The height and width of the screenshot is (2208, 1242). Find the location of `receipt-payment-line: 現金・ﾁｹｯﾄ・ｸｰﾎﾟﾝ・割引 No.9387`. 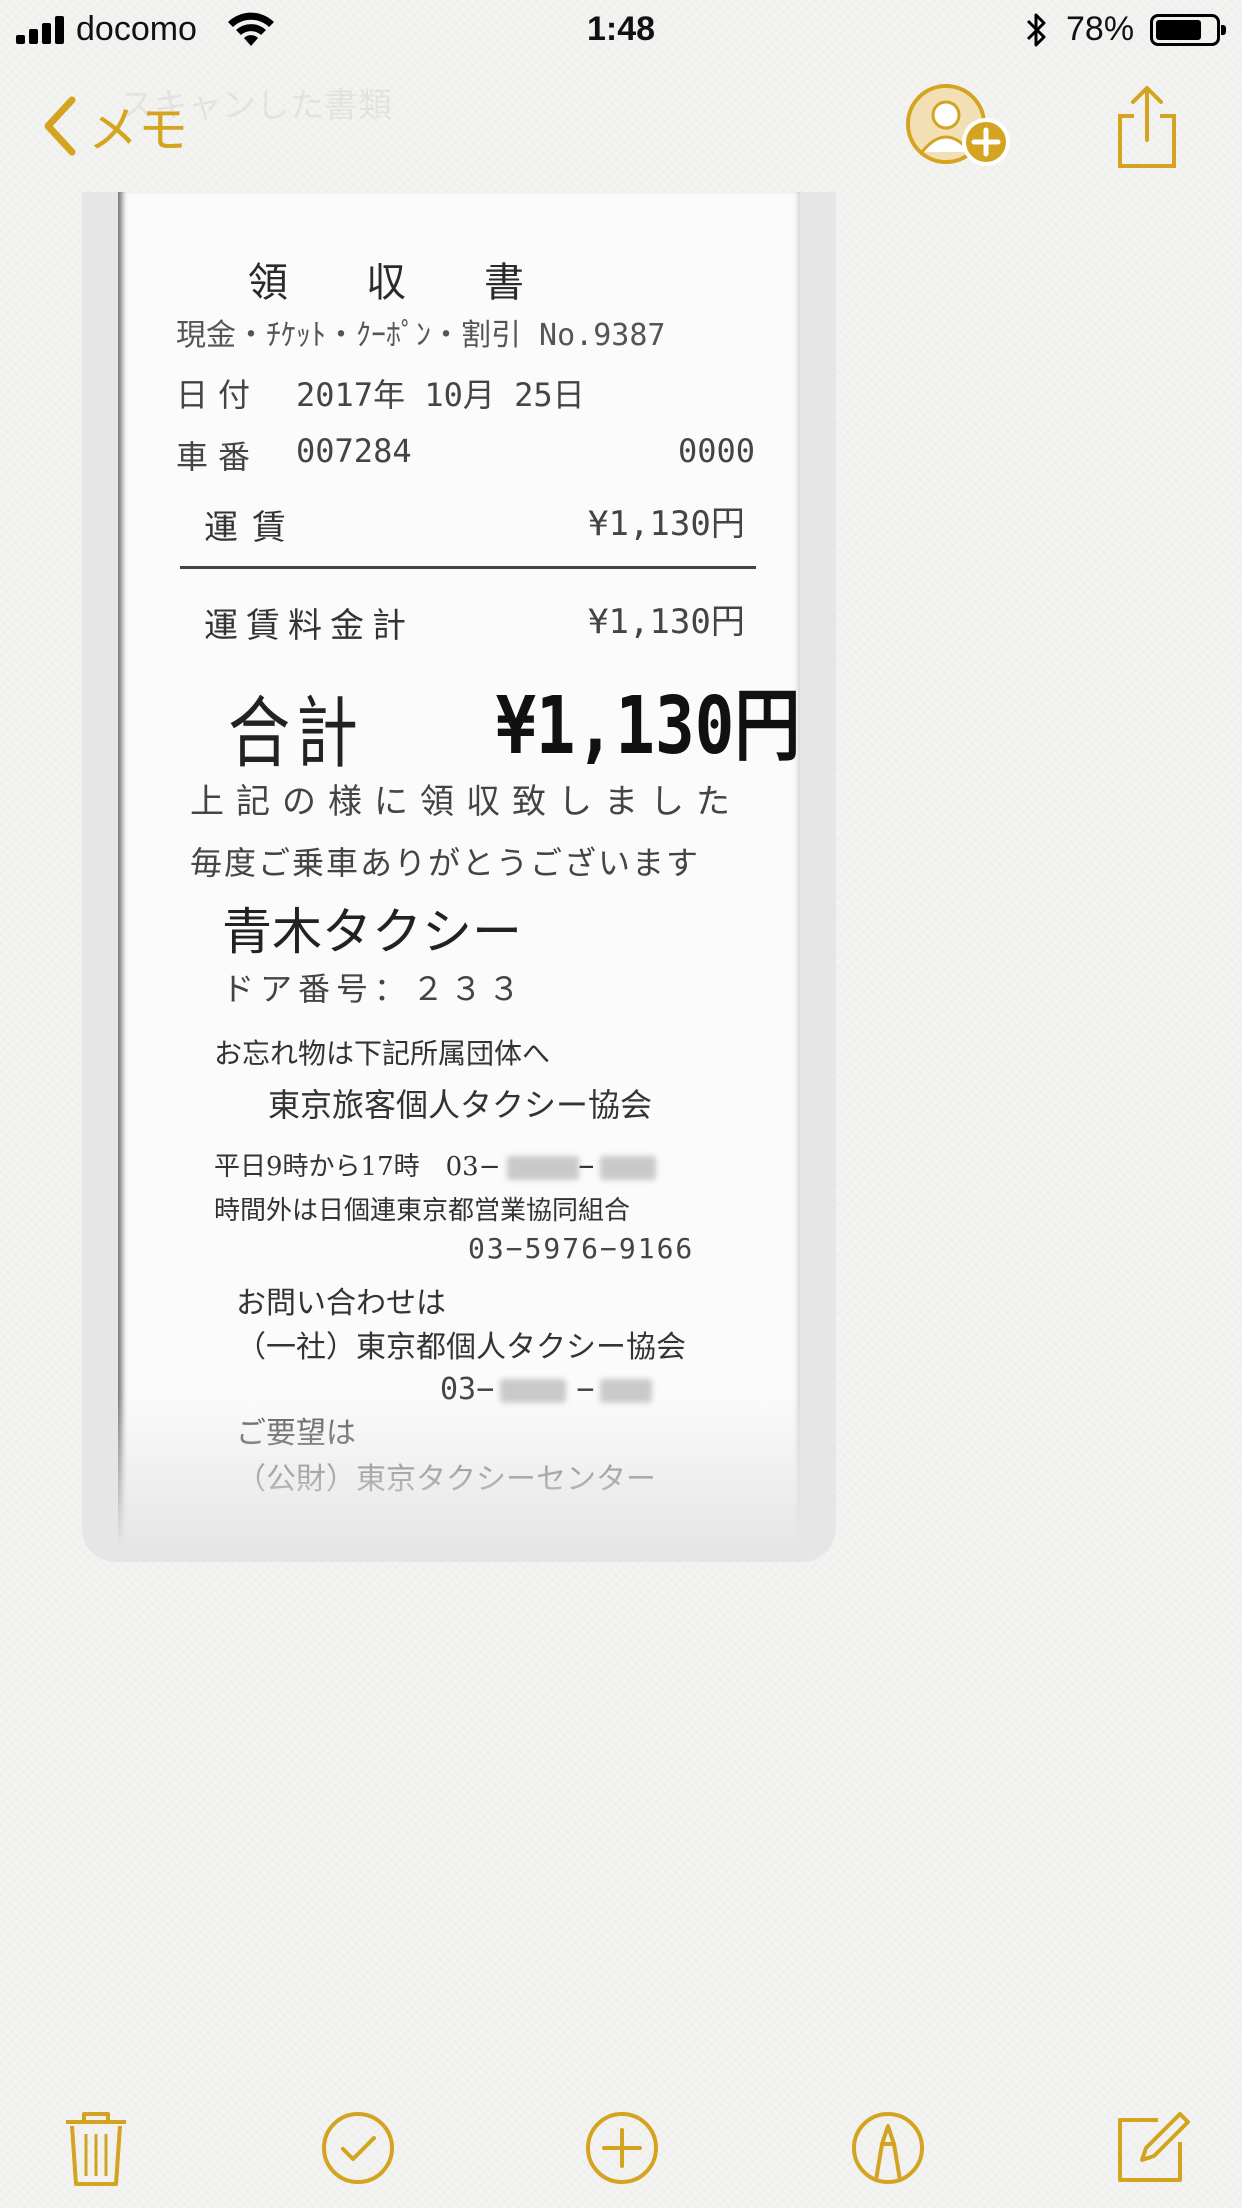

receipt-payment-line: 現金・ﾁｹｯﾄ・ｸｰﾎﾟﾝ・割引 No.9387 is located at coordinates (421, 335).